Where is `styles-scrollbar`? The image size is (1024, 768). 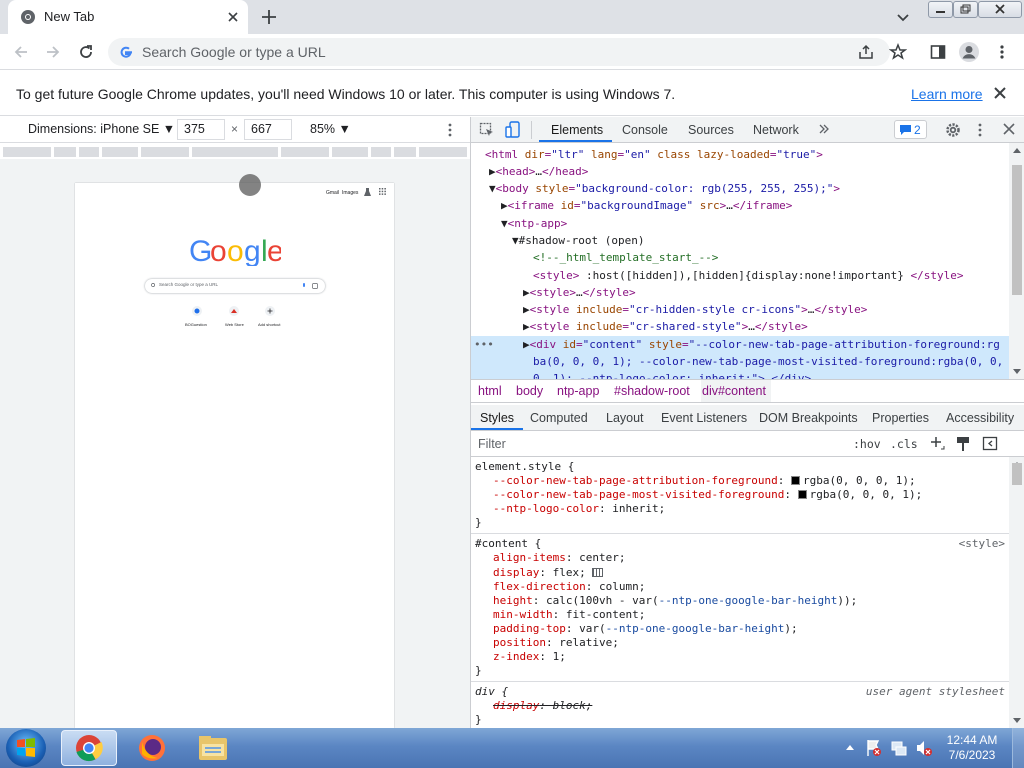 styles-scrollbar is located at coordinates (1016, 592).